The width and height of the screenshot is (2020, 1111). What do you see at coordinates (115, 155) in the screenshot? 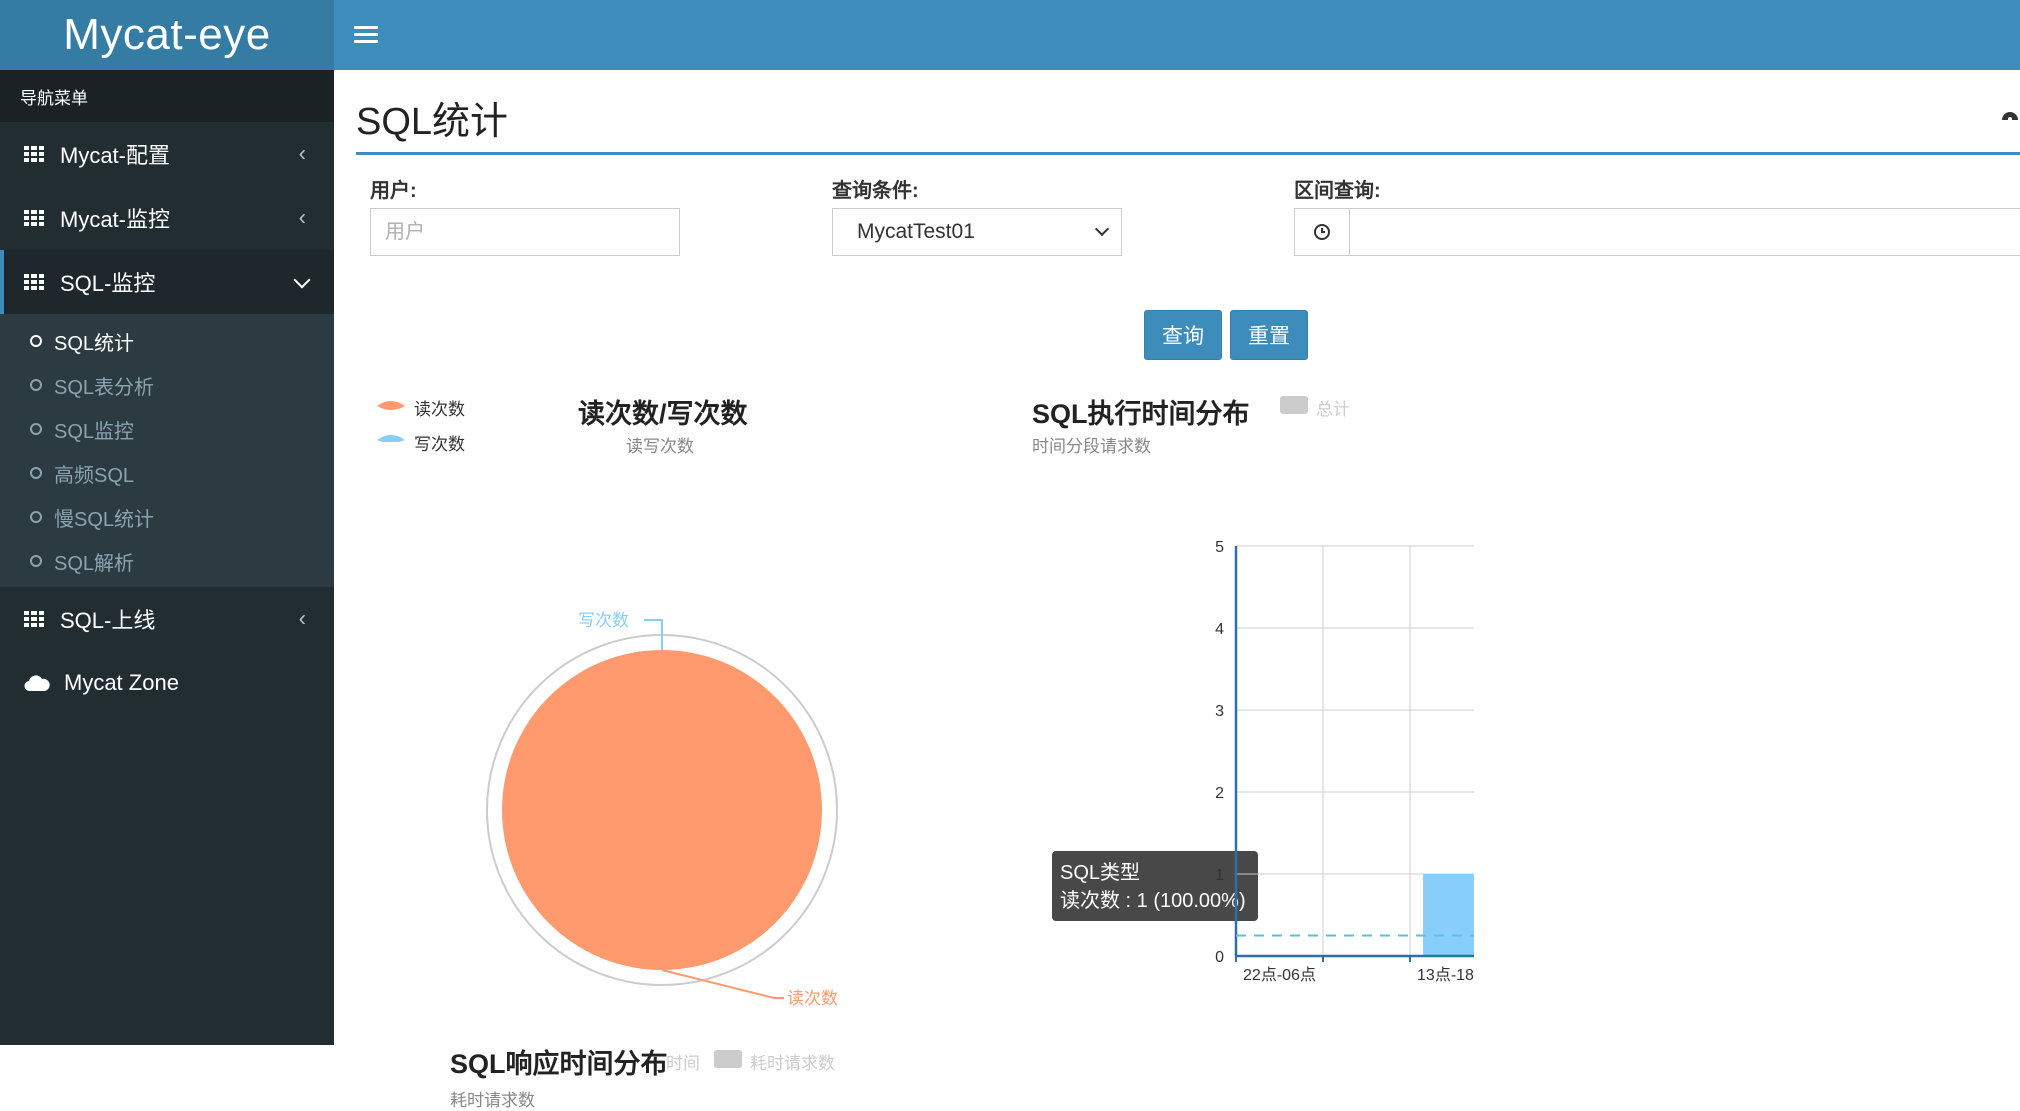
I see `sidebar-item-label: Mycat-配置` at bounding box center [115, 155].